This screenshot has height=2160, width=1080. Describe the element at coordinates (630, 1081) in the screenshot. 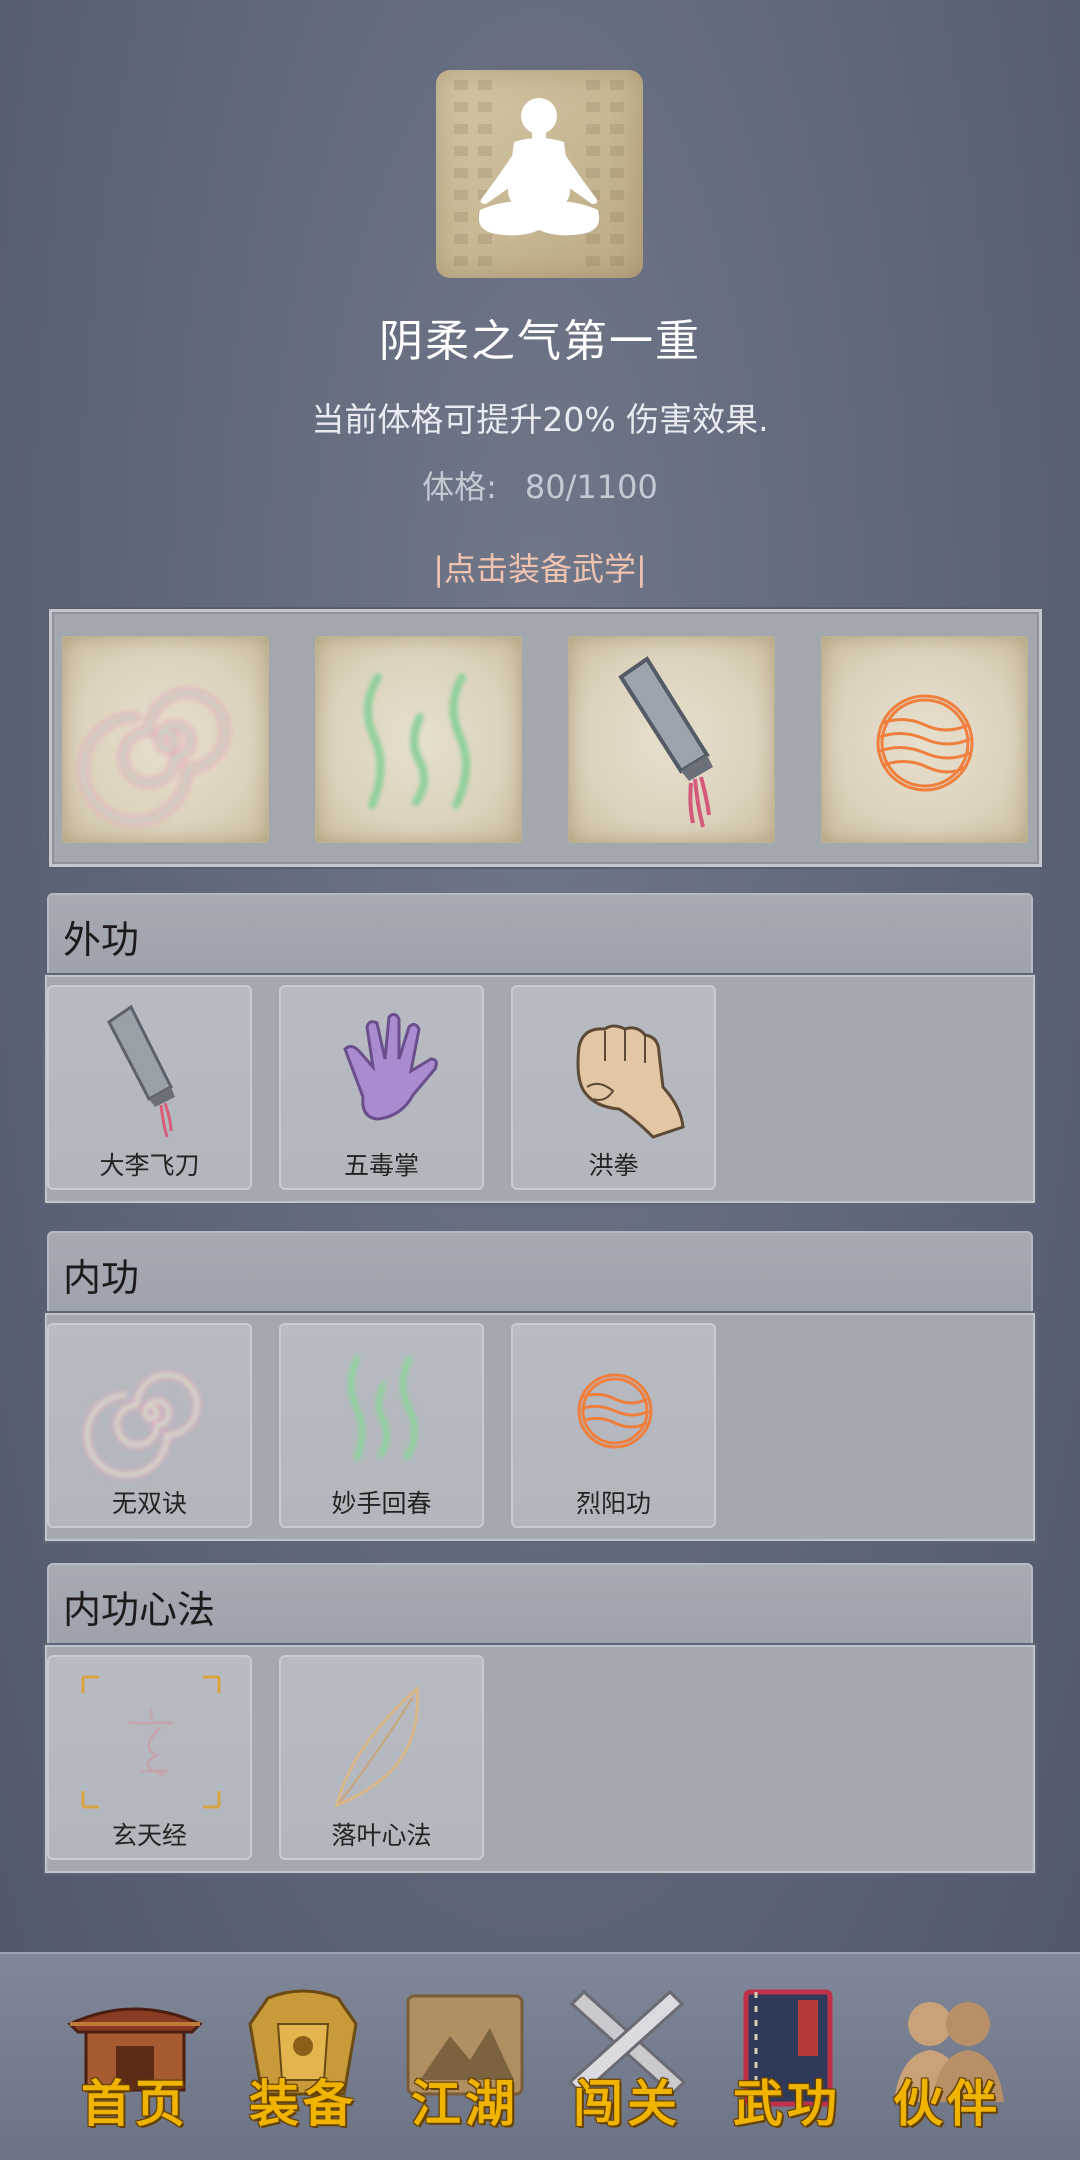

I see `fist-icon` at that location.